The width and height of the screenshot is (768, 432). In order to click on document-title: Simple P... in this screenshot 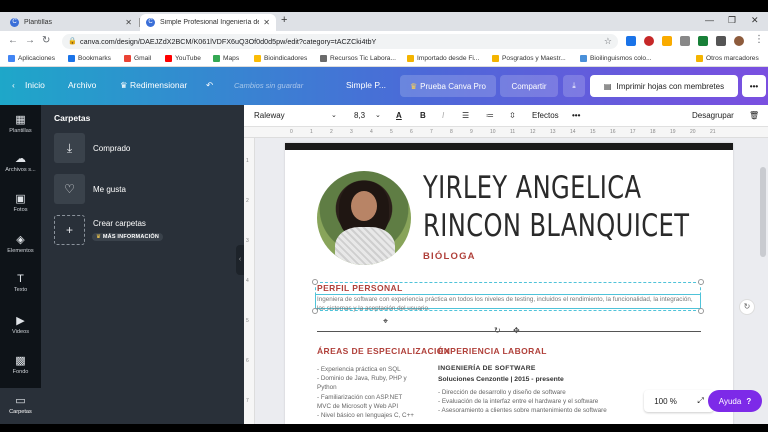, I will do `click(366, 85)`.